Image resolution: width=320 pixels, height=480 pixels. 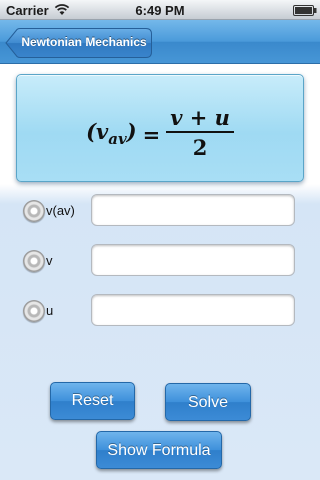 What do you see at coordinates (200, 134) in the screenshot?
I see `formula-fraction: v + u2` at bounding box center [200, 134].